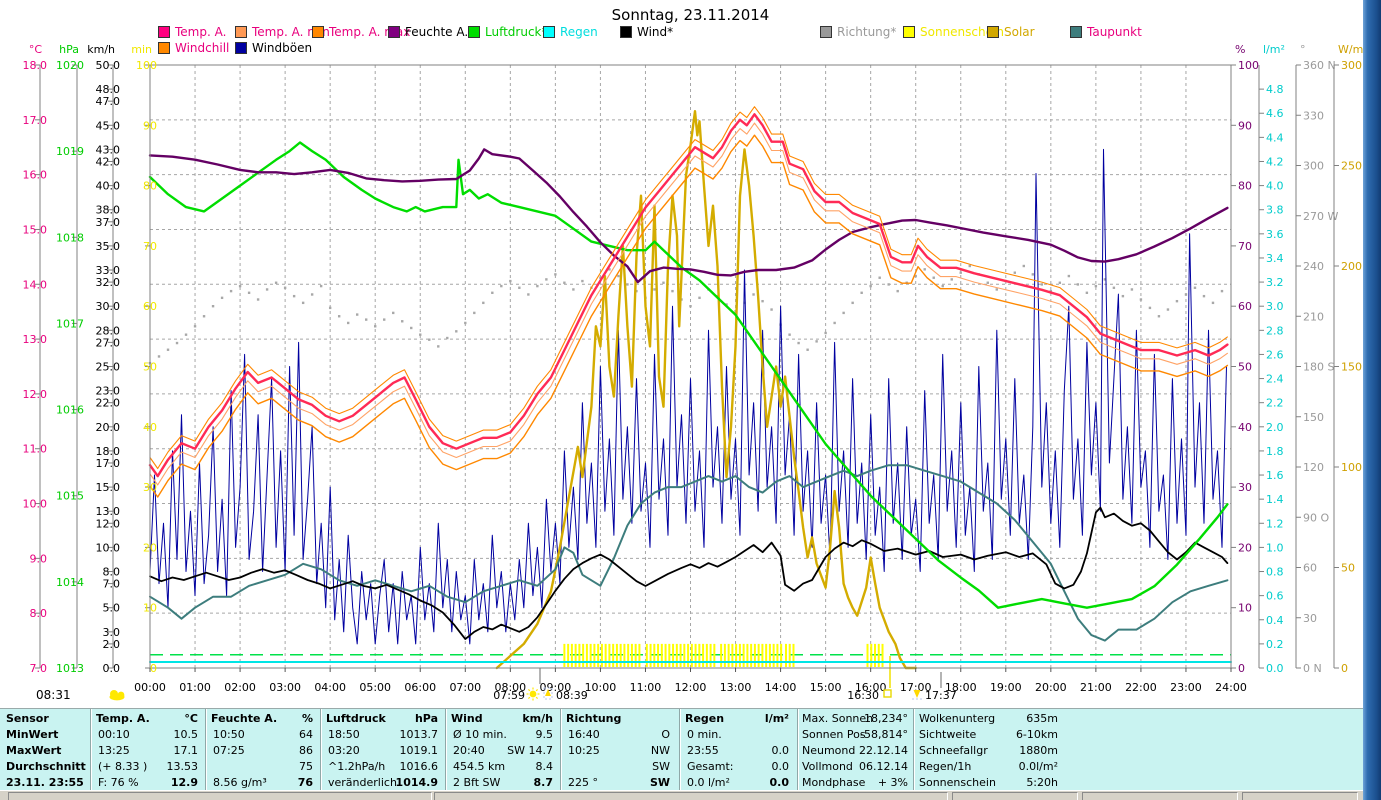  Describe the element at coordinates (1275, 234) in the screenshot. I see `axis-tick-label: 3.6` at that location.